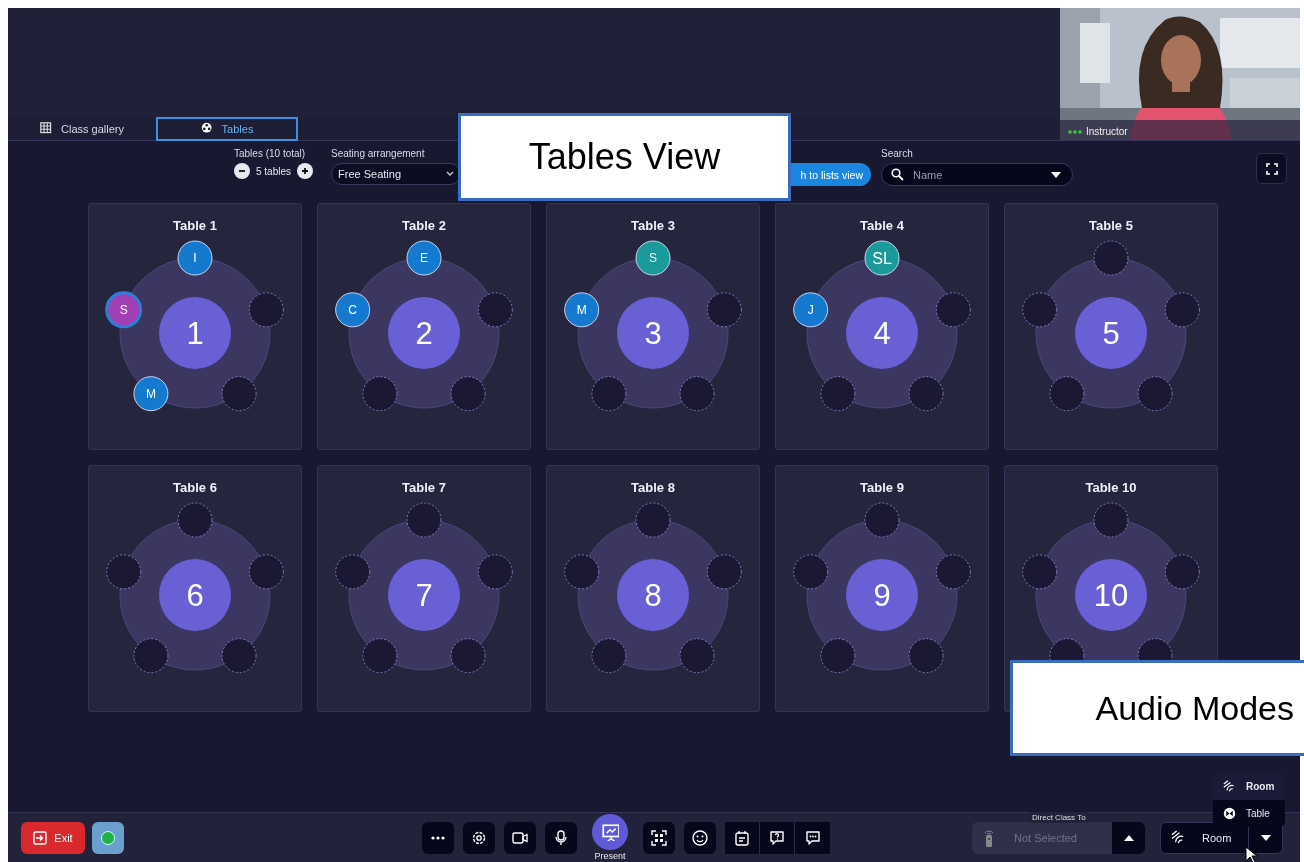 This screenshot has height=862, width=1304. I want to click on more-icon, so click(438, 837).